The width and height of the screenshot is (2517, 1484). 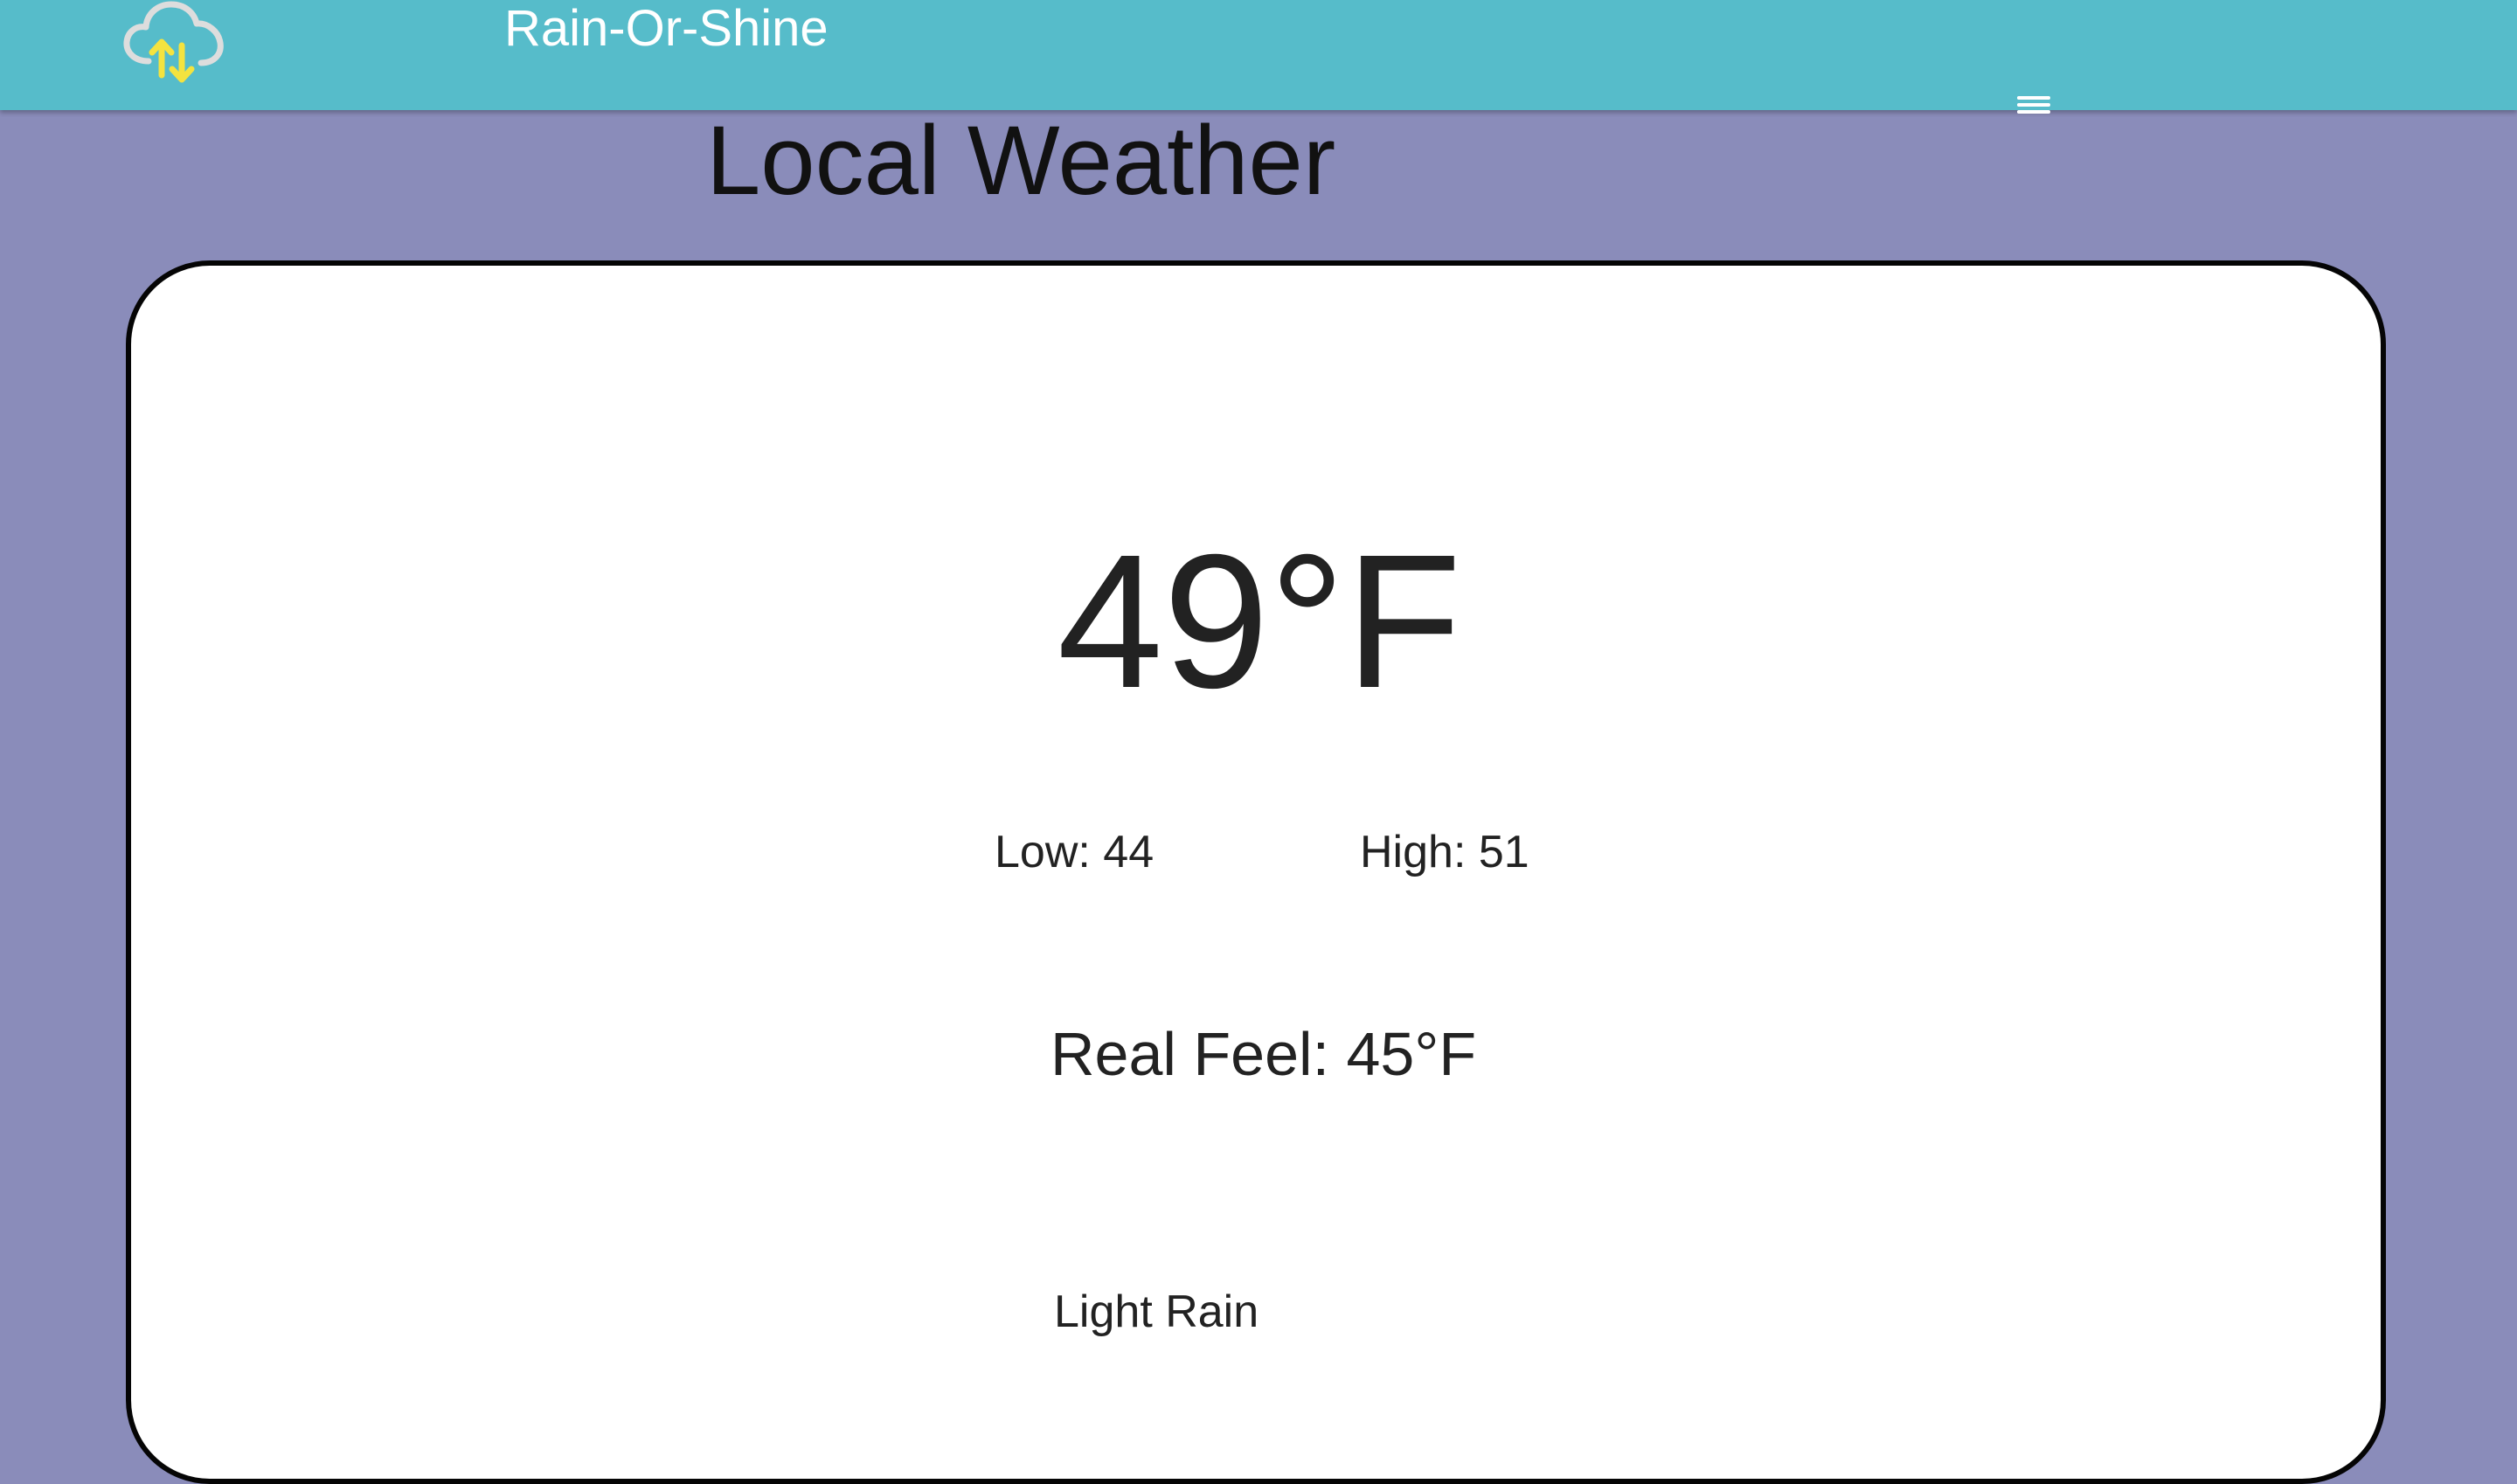 What do you see at coordinates (1156, 1311) in the screenshot?
I see `weather-condition: Light Rain` at bounding box center [1156, 1311].